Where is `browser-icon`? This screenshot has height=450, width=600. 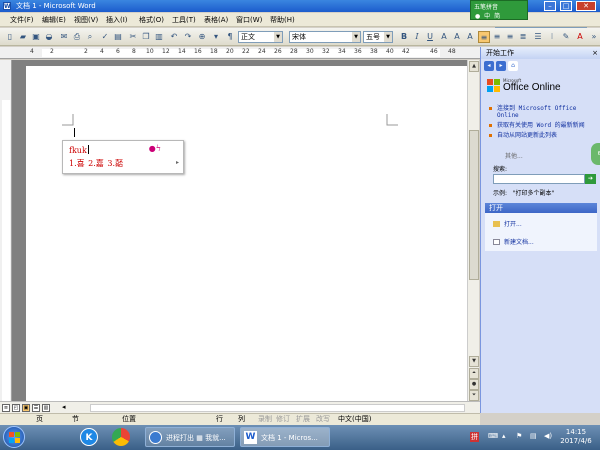 browser-icon is located at coordinates (121, 437).